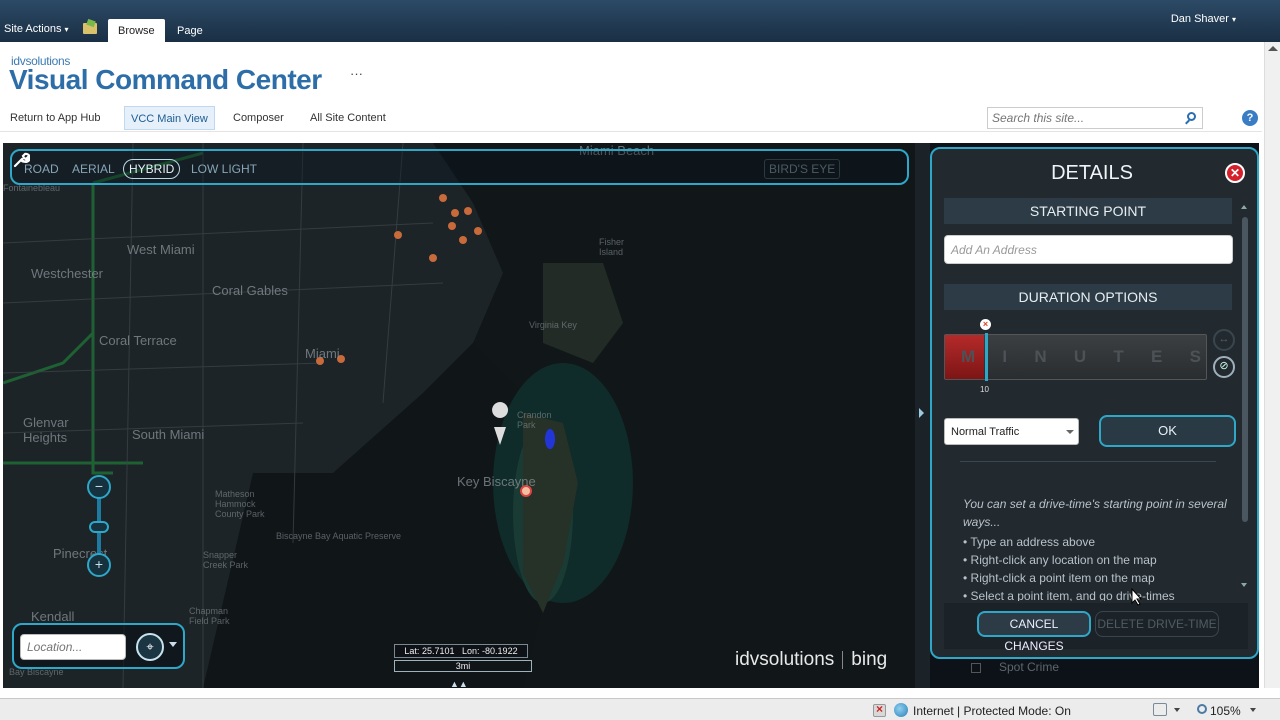 This screenshot has height=720, width=1280. Describe the element at coordinates (99, 527) in the screenshot. I see `zoom-slider-thumb` at that location.